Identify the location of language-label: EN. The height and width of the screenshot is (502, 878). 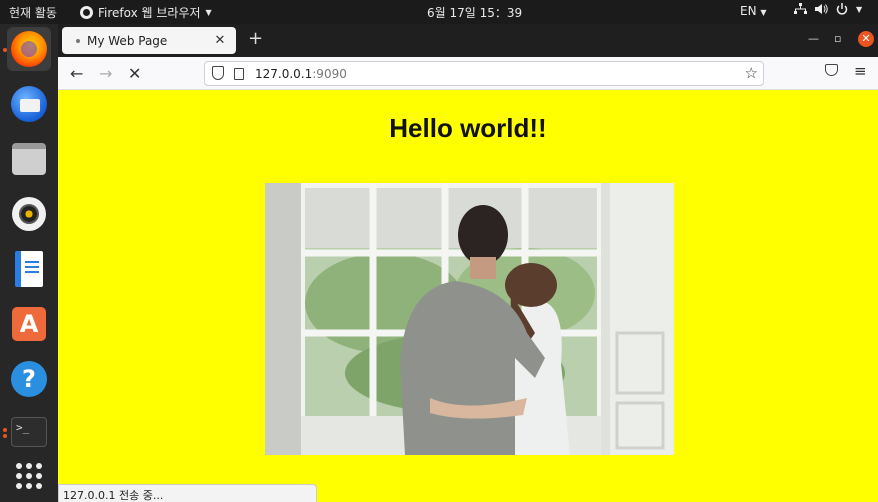
(748, 11).